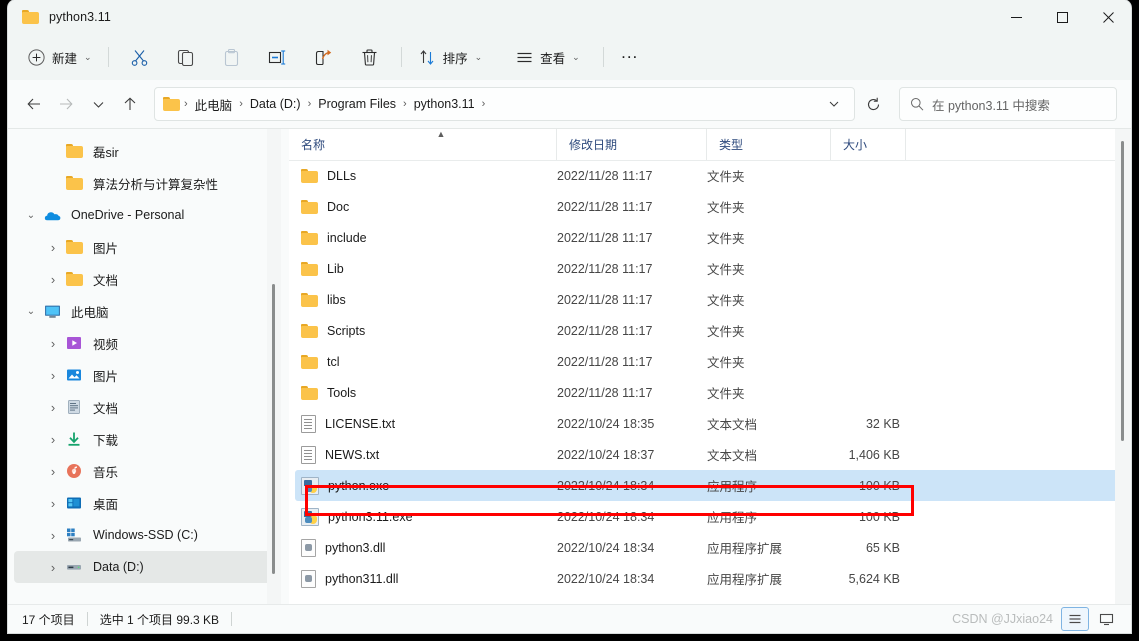 The height and width of the screenshot is (641, 1139). I want to click on sidebar-item-label: 文档, so click(106, 280).